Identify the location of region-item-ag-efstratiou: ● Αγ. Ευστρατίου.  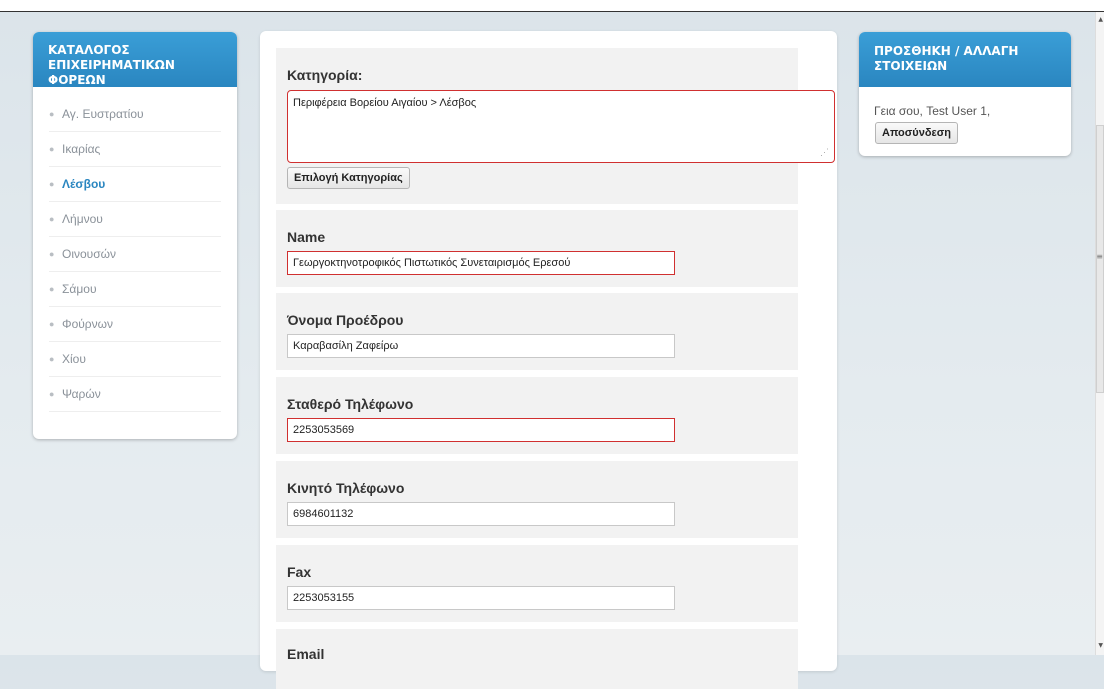
(135, 114).